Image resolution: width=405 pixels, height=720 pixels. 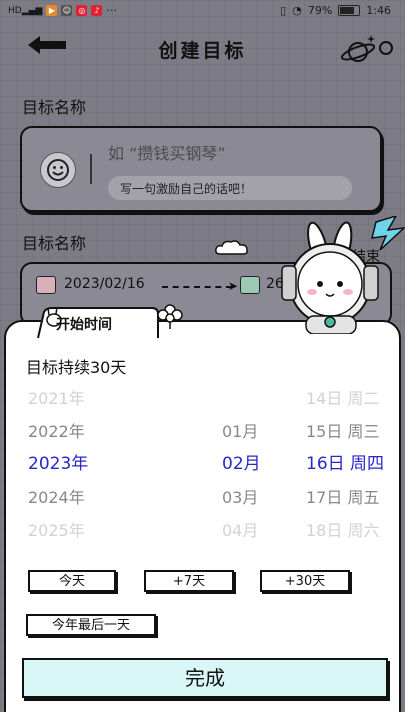 What do you see at coordinates (343, 275) in the screenshot?
I see `astronaut-rabbit-illustration` at bounding box center [343, 275].